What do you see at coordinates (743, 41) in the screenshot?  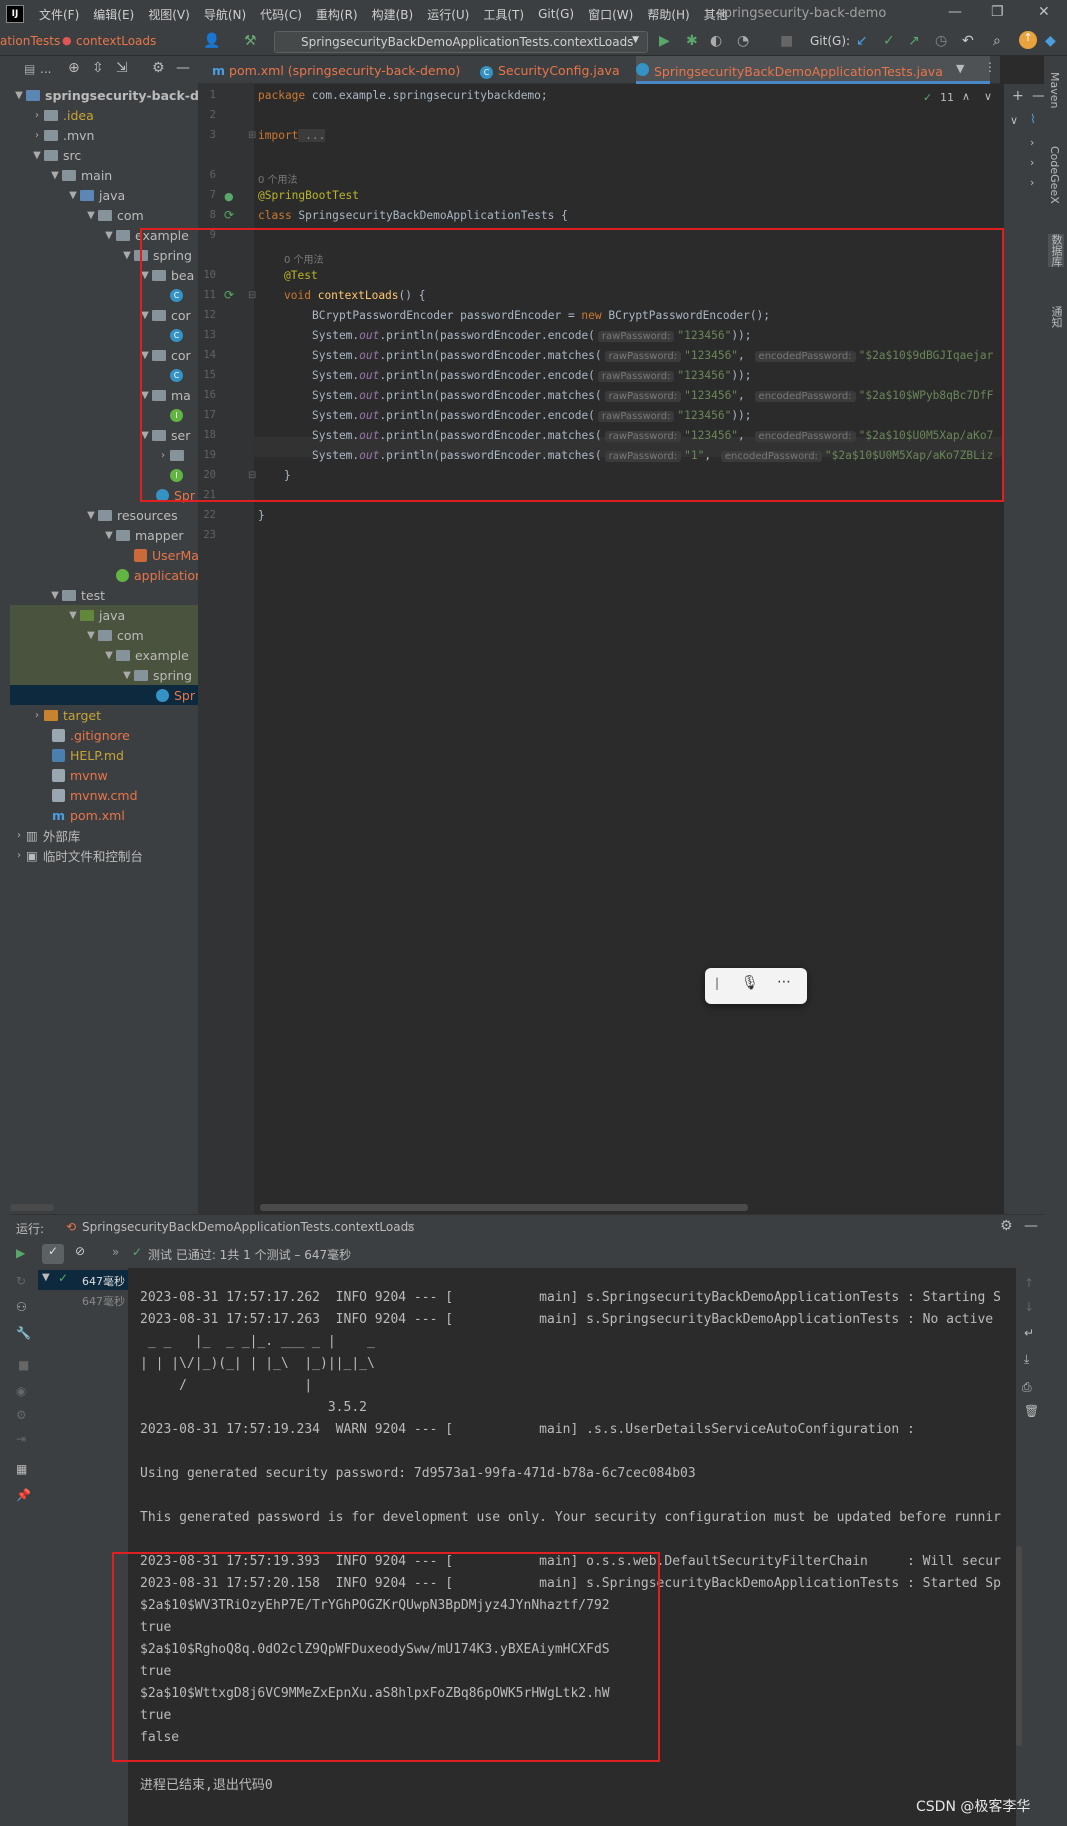 I see `profile-icon: ◔` at bounding box center [743, 41].